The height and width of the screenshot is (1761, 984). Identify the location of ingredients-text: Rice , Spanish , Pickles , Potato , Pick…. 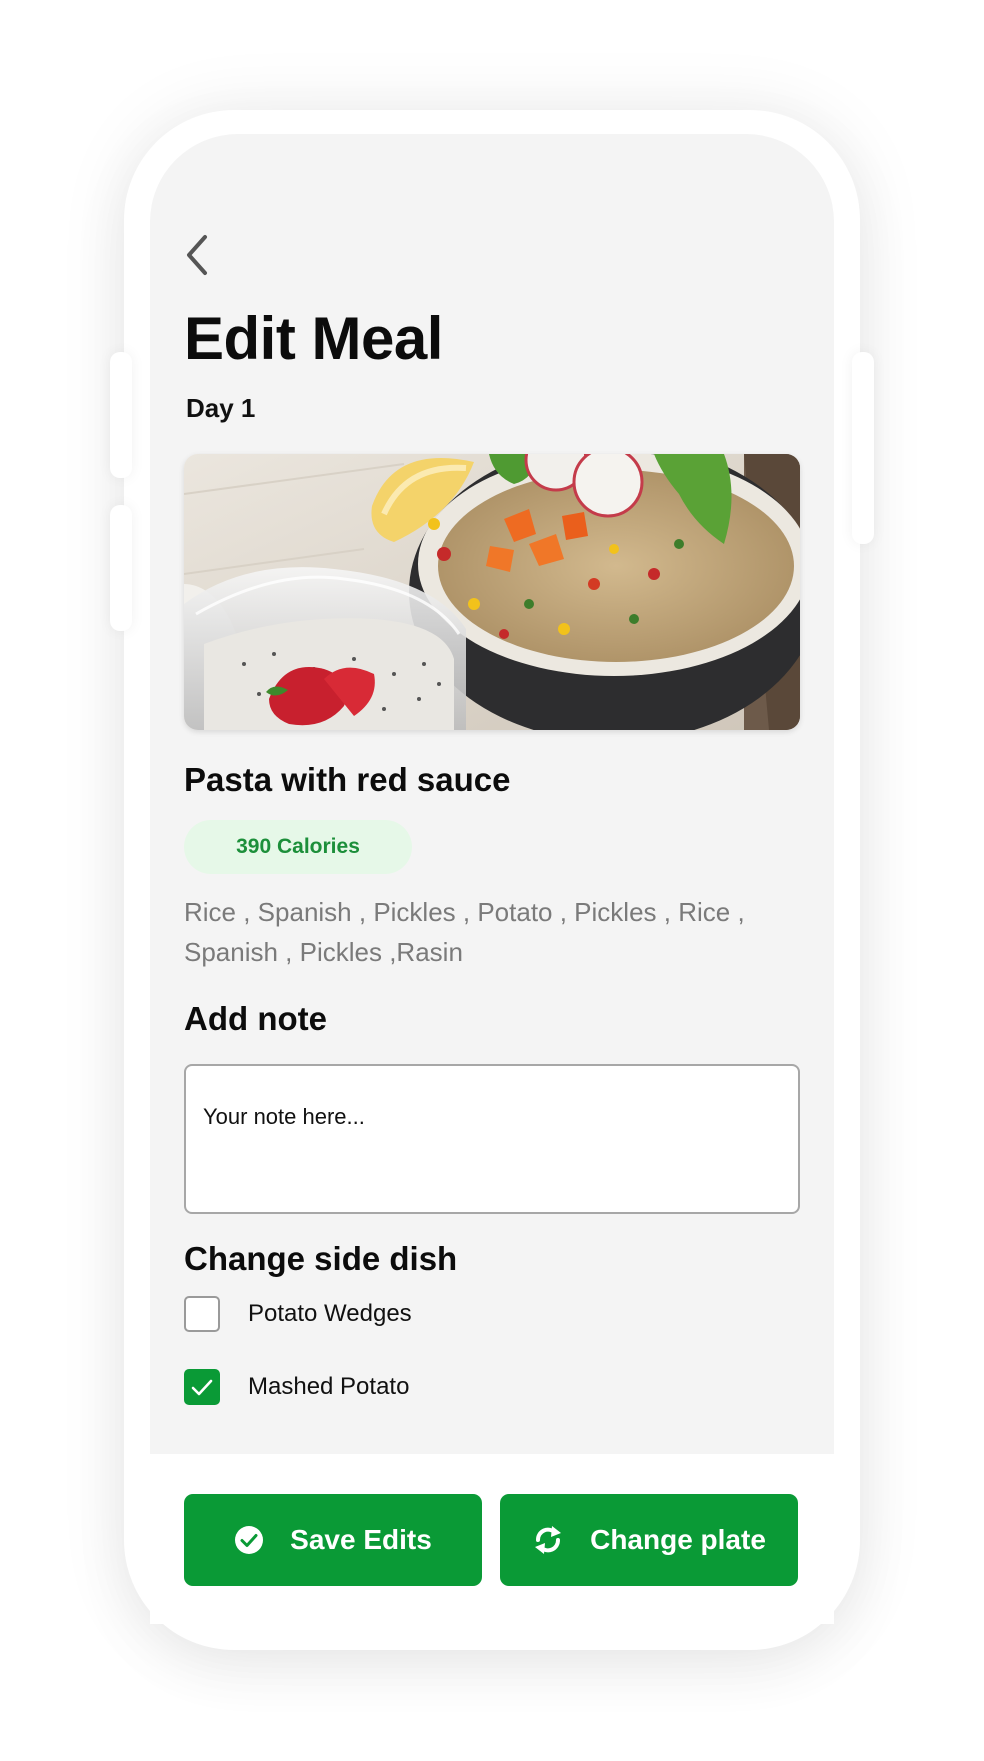
(464, 932).